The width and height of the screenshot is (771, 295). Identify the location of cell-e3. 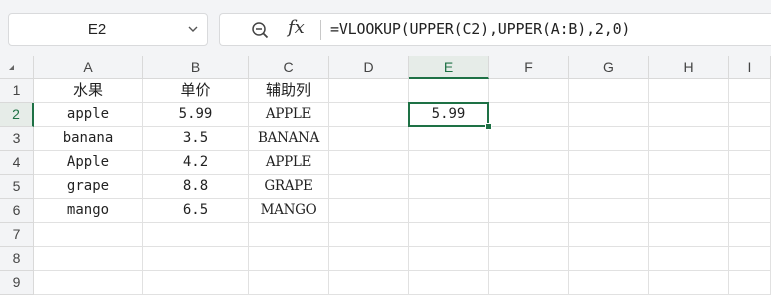
(449, 139).